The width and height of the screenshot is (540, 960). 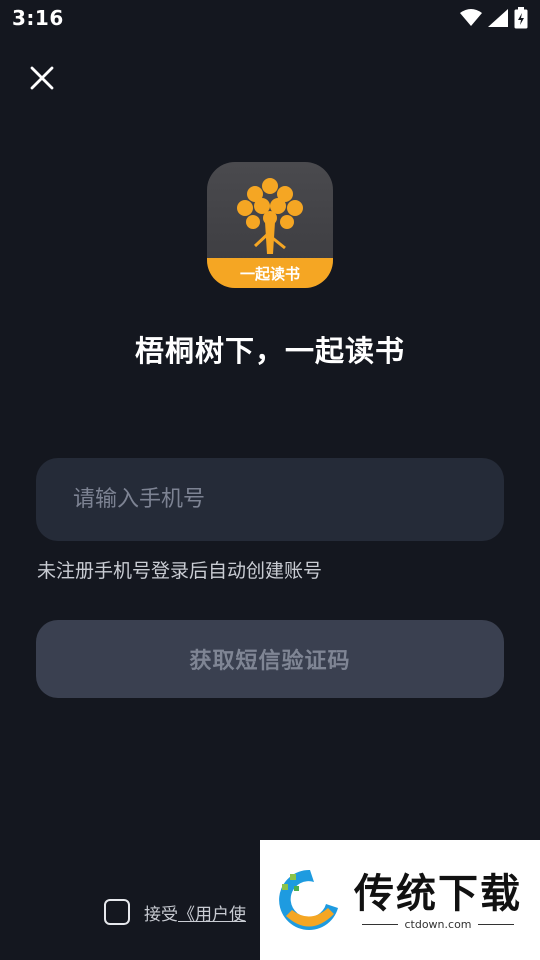 I want to click on wifi-icon, so click(x=471, y=17).